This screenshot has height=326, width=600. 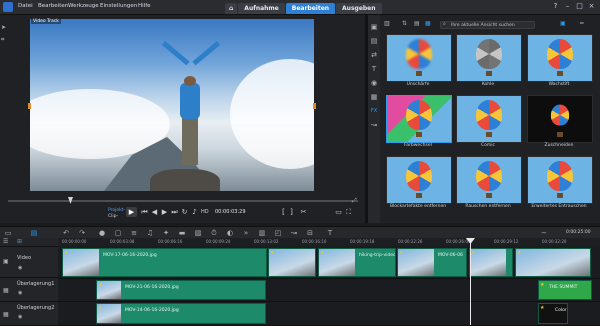 I want to click on time-remap-icon: ⏱, so click(x=214, y=233).